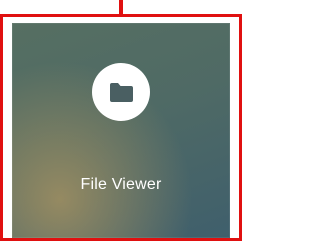 The width and height of the screenshot is (320, 241). I want to click on tile-label: File Viewer, so click(121, 184).